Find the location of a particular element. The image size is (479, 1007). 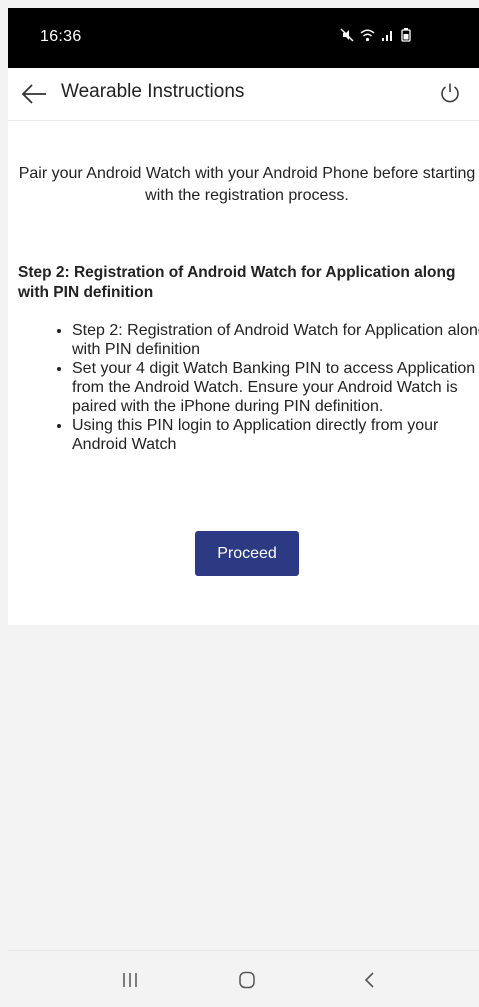

system-back-button is located at coordinates (370, 980).